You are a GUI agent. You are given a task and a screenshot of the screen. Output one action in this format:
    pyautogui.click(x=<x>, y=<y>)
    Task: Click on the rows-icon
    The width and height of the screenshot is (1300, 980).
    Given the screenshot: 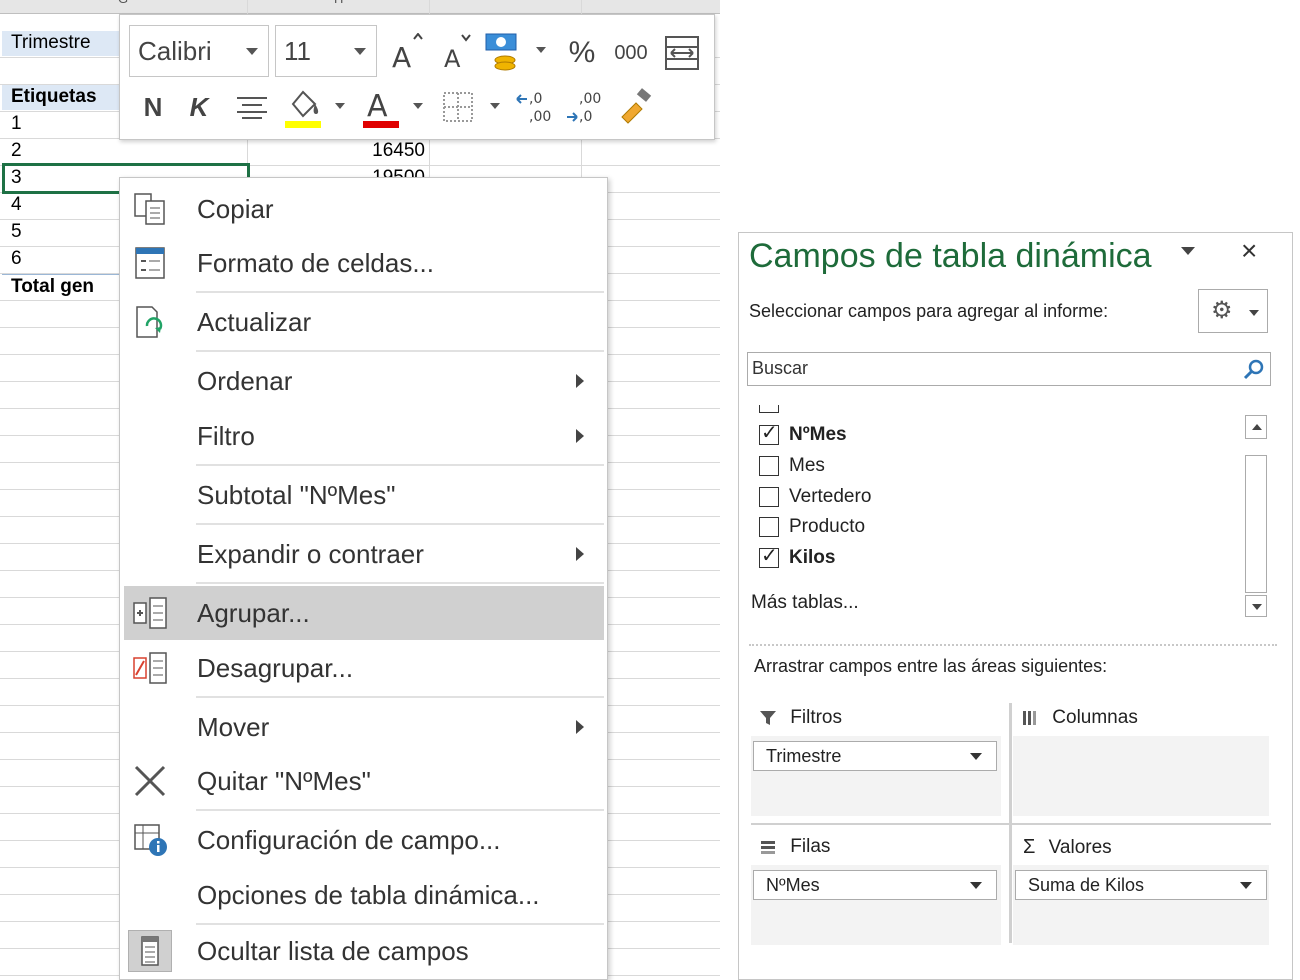 What is the action you would take?
    pyautogui.click(x=768, y=847)
    